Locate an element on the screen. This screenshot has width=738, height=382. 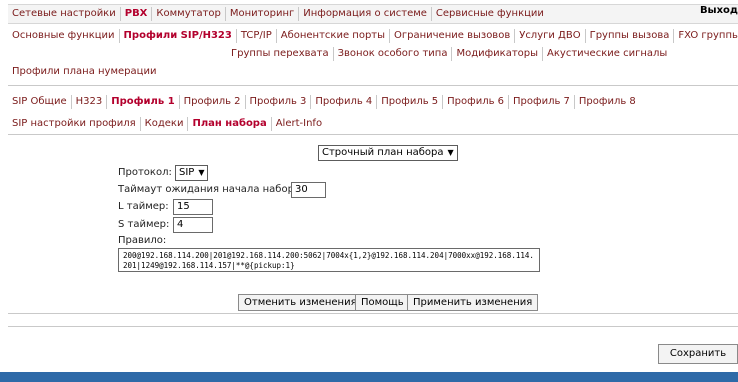
tab-profile-2: Профиль 2 is located at coordinates (213, 102).